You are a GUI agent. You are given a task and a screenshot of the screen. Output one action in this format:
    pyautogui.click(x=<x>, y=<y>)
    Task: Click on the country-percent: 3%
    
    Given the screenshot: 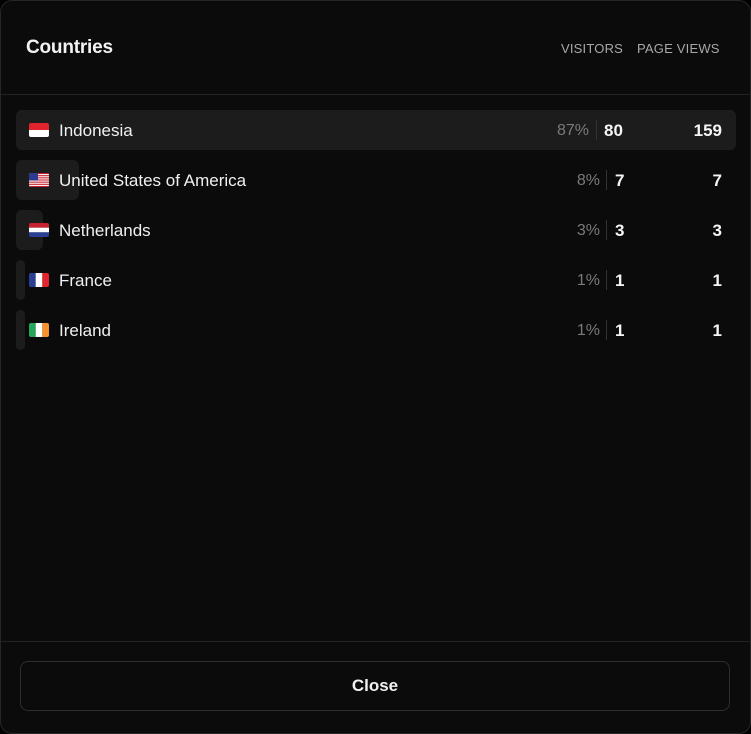 What is the action you would take?
    pyautogui.click(x=588, y=230)
    